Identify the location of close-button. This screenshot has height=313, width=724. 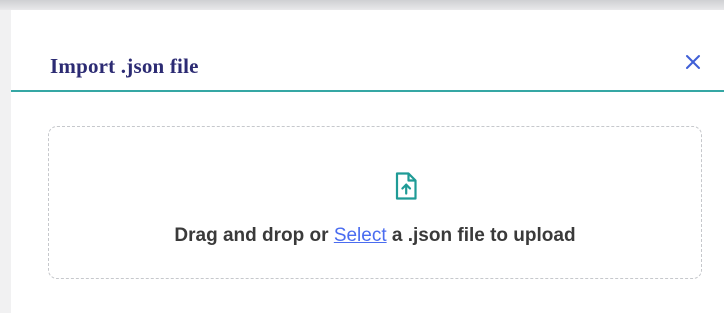
(693, 63).